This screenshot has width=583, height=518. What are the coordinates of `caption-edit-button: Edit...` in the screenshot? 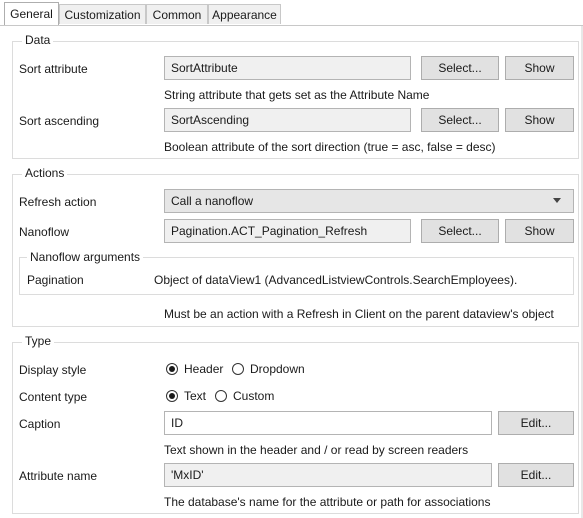 It's located at (536, 423).